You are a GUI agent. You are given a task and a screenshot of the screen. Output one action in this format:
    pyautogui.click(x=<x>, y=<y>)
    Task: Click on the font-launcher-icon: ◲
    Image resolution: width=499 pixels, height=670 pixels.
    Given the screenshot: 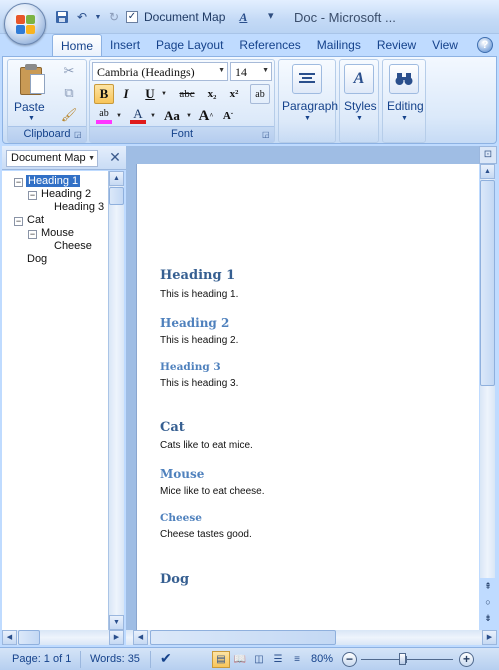 What is the action you would take?
    pyautogui.click(x=267, y=135)
    